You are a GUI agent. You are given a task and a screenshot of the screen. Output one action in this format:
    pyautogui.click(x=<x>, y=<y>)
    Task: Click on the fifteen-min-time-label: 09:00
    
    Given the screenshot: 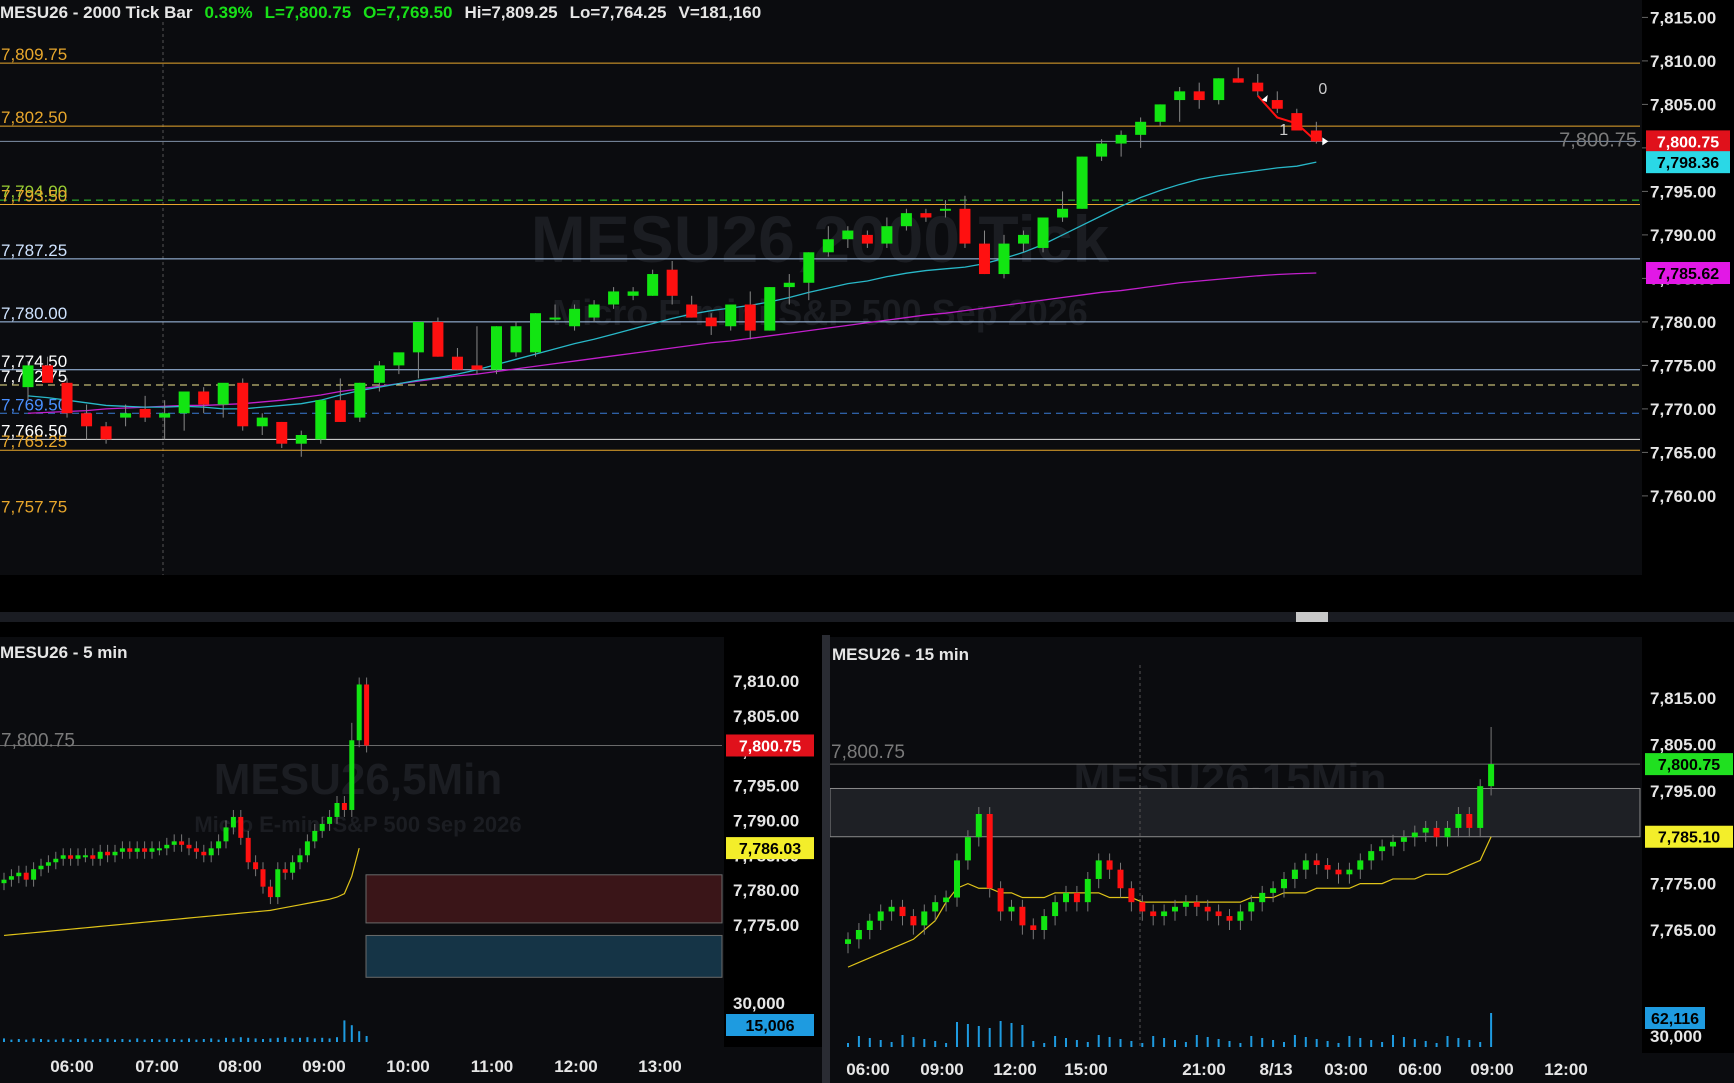 What is the action you would take?
    pyautogui.click(x=1491, y=1069)
    